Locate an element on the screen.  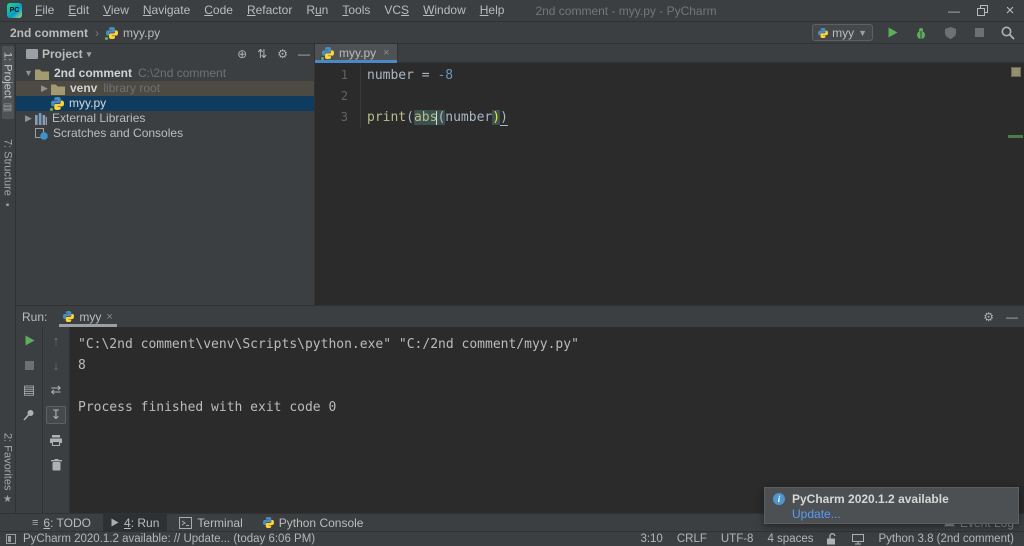
tree-item-scratches-and-consoles: Scratches and Consoles is located at coordinates (165, 133).